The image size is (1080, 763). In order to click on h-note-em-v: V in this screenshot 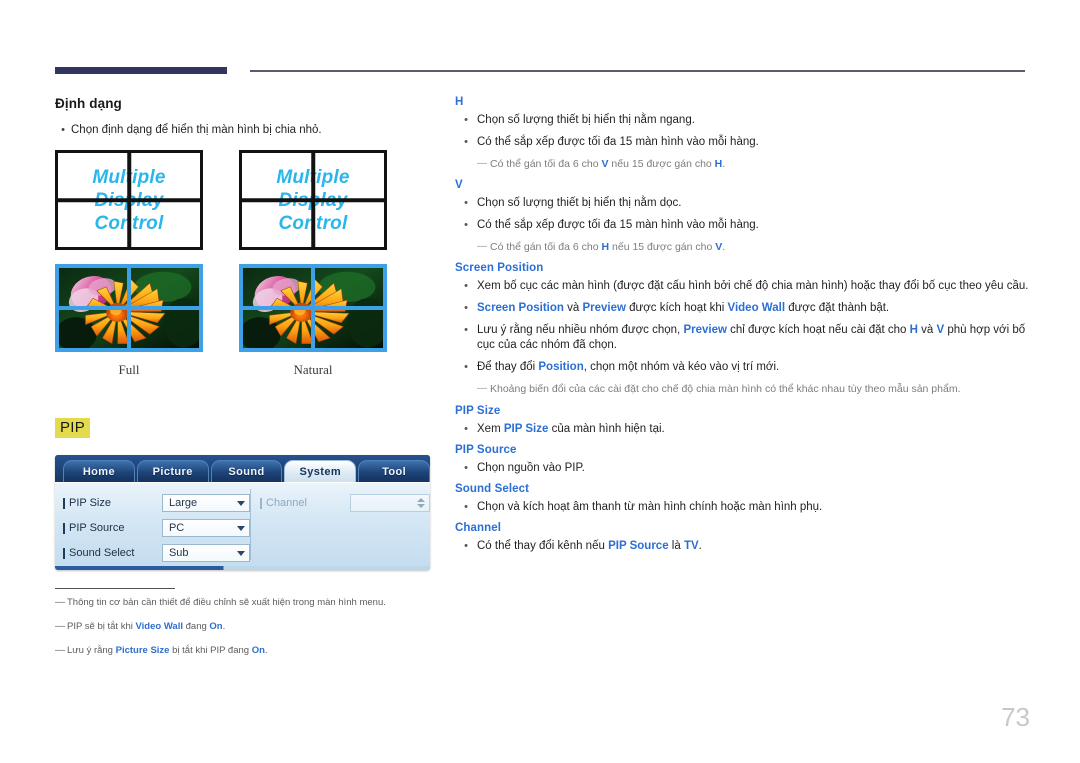, I will do `click(605, 164)`.